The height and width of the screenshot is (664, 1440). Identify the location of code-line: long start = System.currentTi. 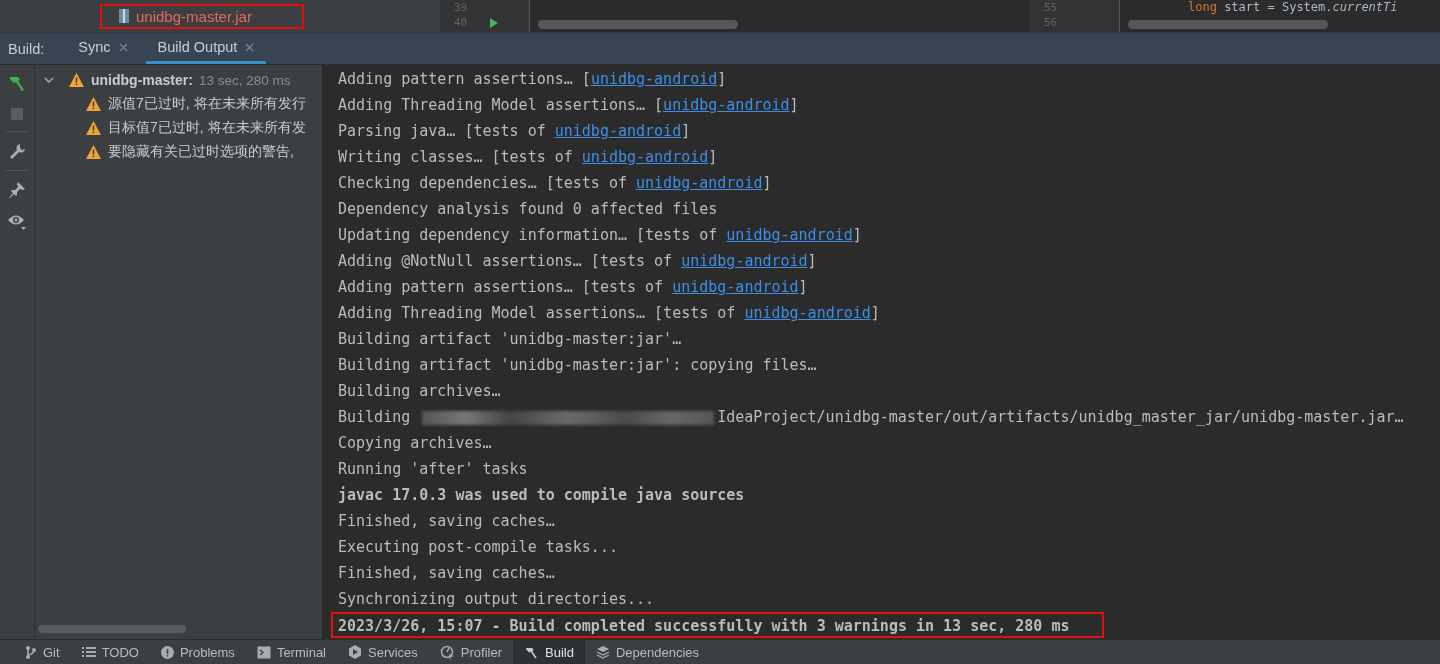
(1293, 7).